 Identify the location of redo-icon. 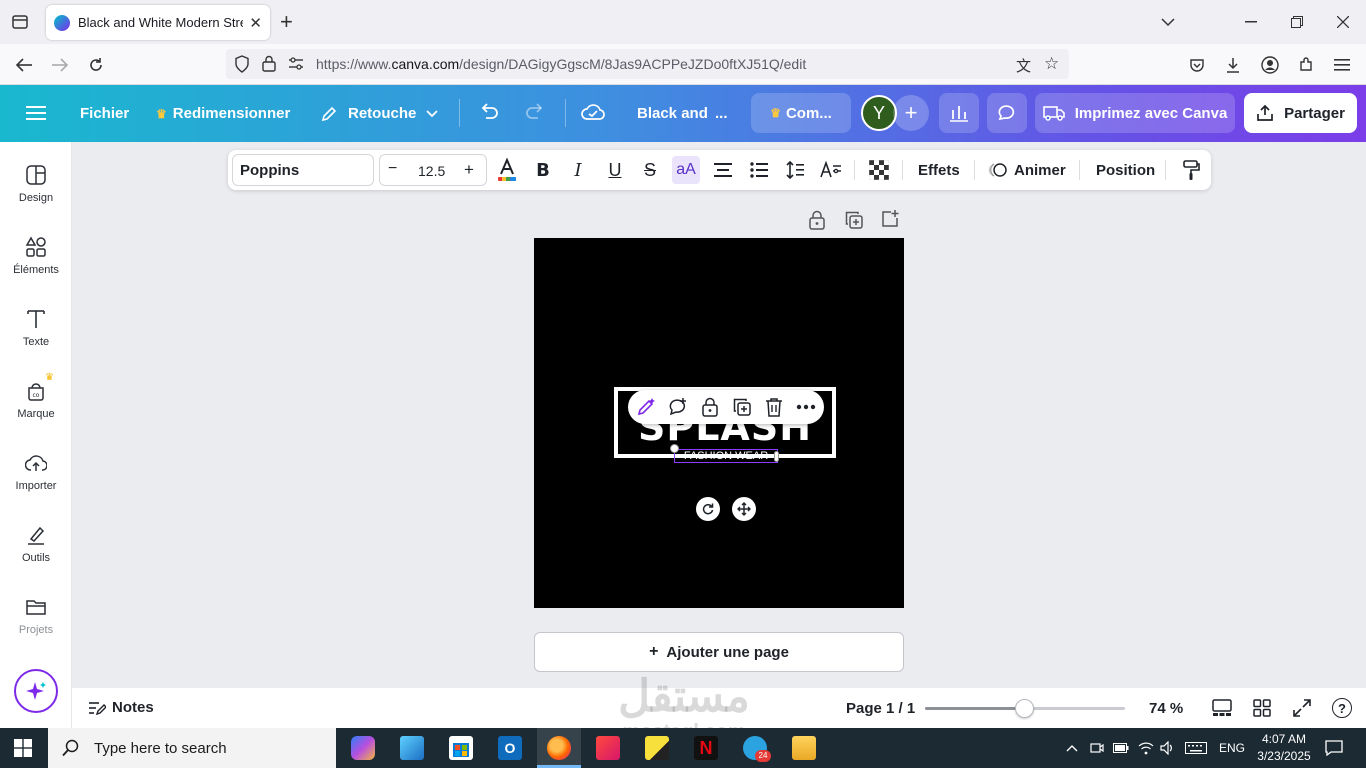
(535, 112).